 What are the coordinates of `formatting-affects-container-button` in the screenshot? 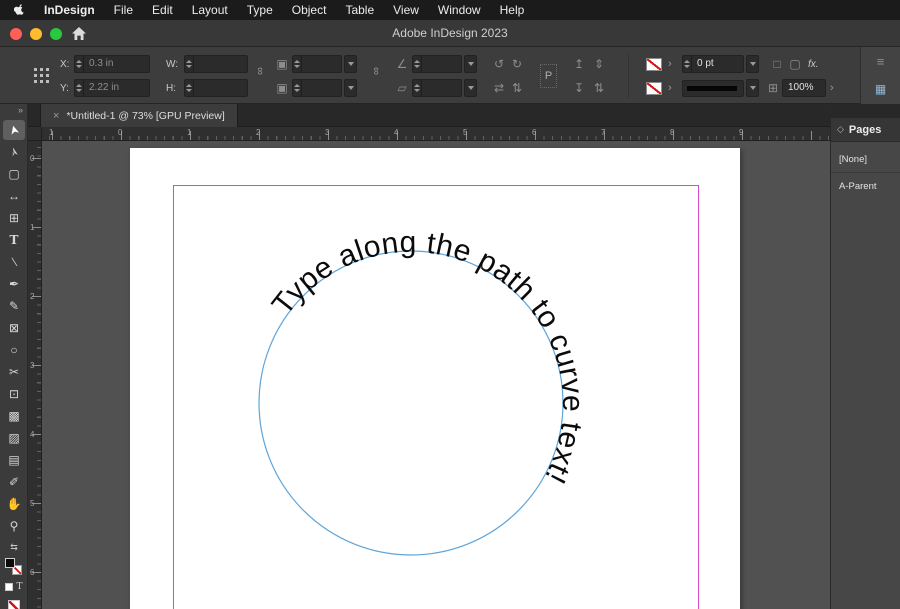 It's located at (9, 587).